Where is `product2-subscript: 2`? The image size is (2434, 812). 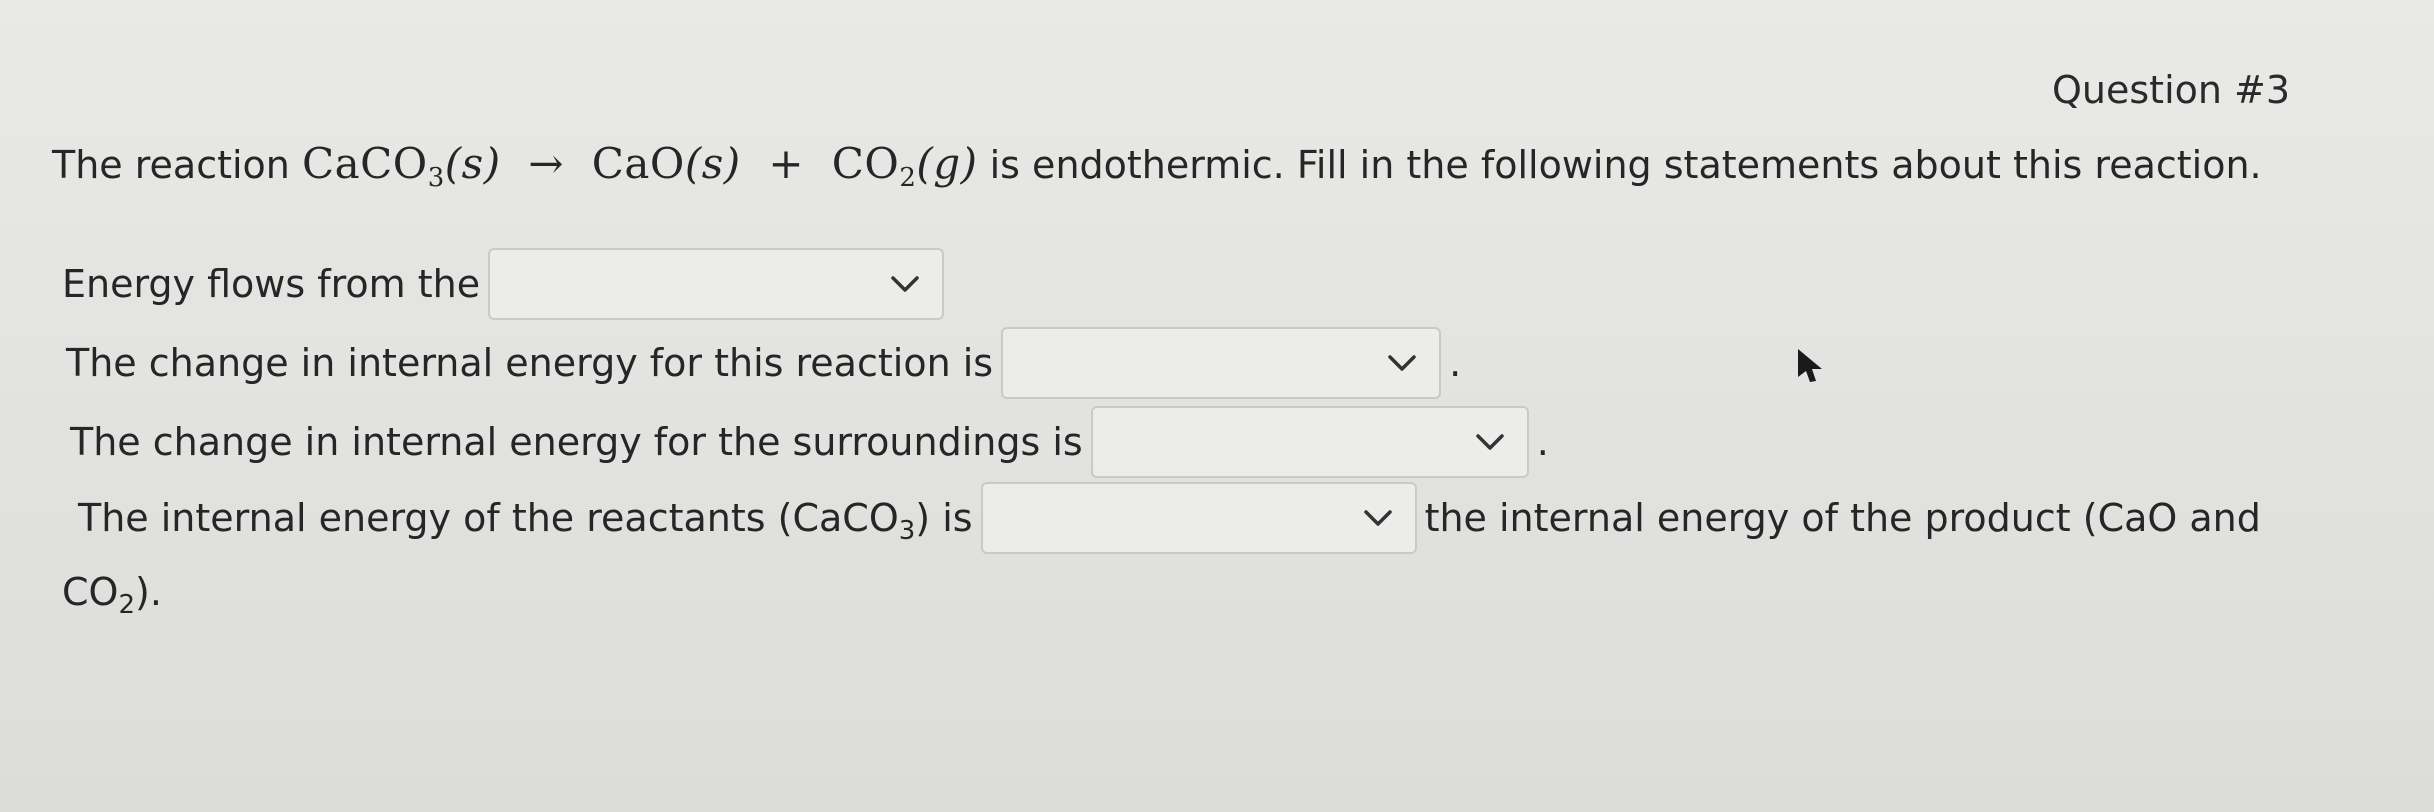
product2-subscript: 2 is located at coordinates (908, 178).